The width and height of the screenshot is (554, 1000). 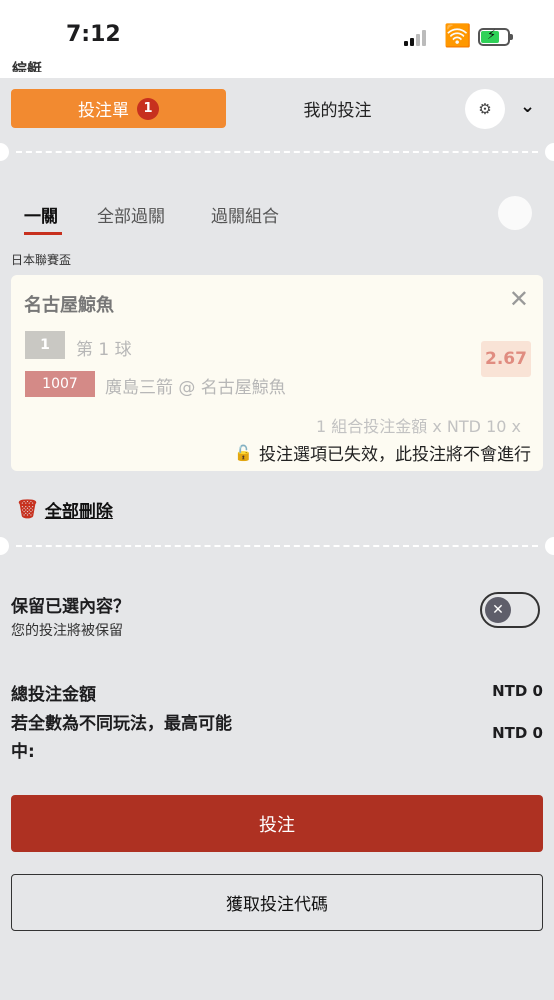 I want to click on retain-subtitle: 您的投注將被保留, so click(x=67, y=631).